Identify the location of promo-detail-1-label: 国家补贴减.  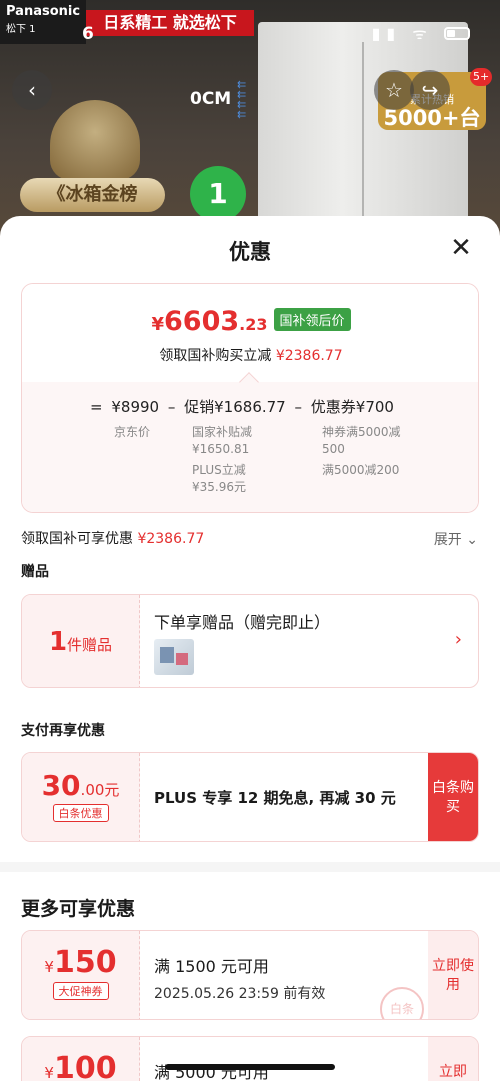
(222, 432).